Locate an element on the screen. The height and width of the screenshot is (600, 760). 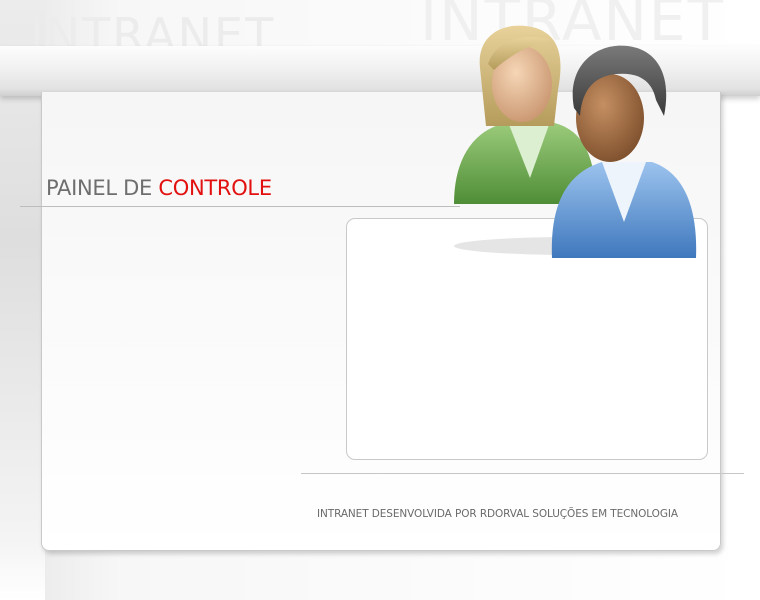
page-title: PAINEL DE CONTROLE is located at coordinates (159, 188).